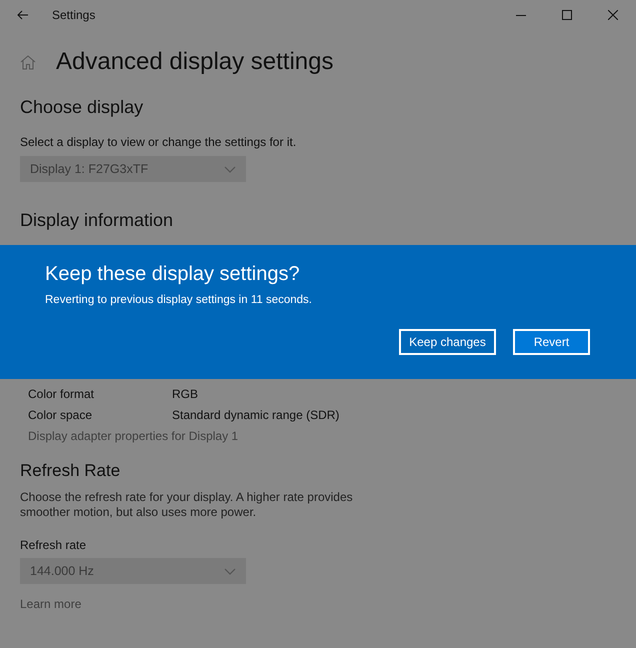 The image size is (636, 648). I want to click on section-heading: Display information, so click(97, 220).